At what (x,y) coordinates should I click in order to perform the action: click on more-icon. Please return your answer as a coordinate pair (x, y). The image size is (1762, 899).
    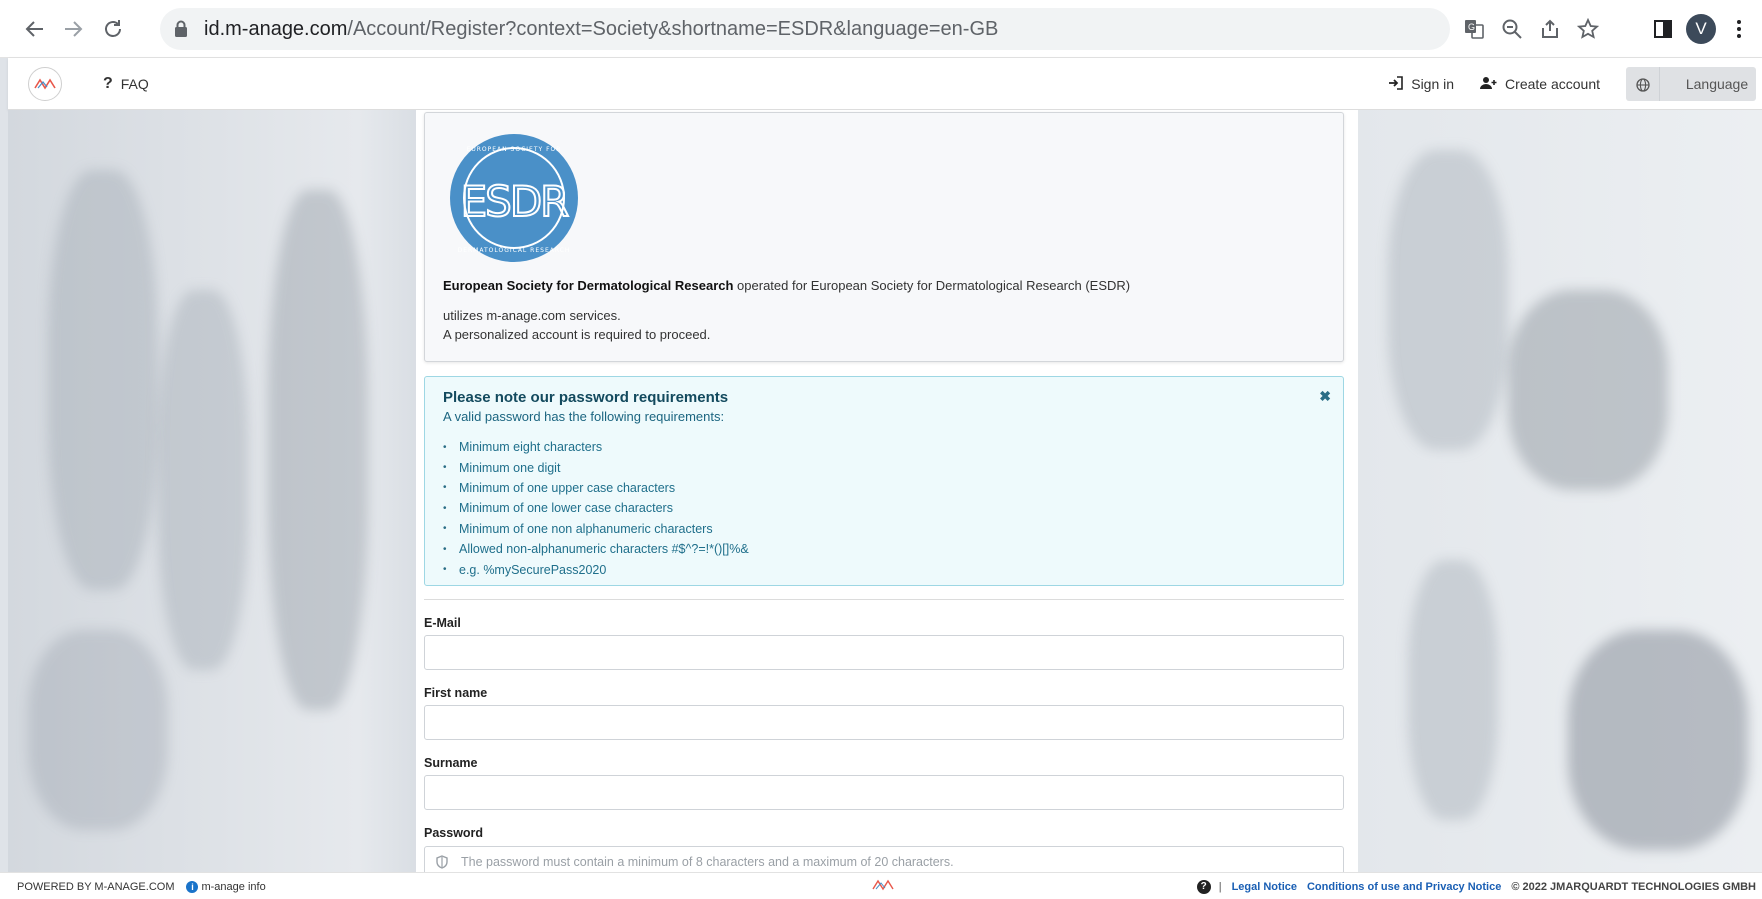
    Looking at the image, I should click on (1739, 29).